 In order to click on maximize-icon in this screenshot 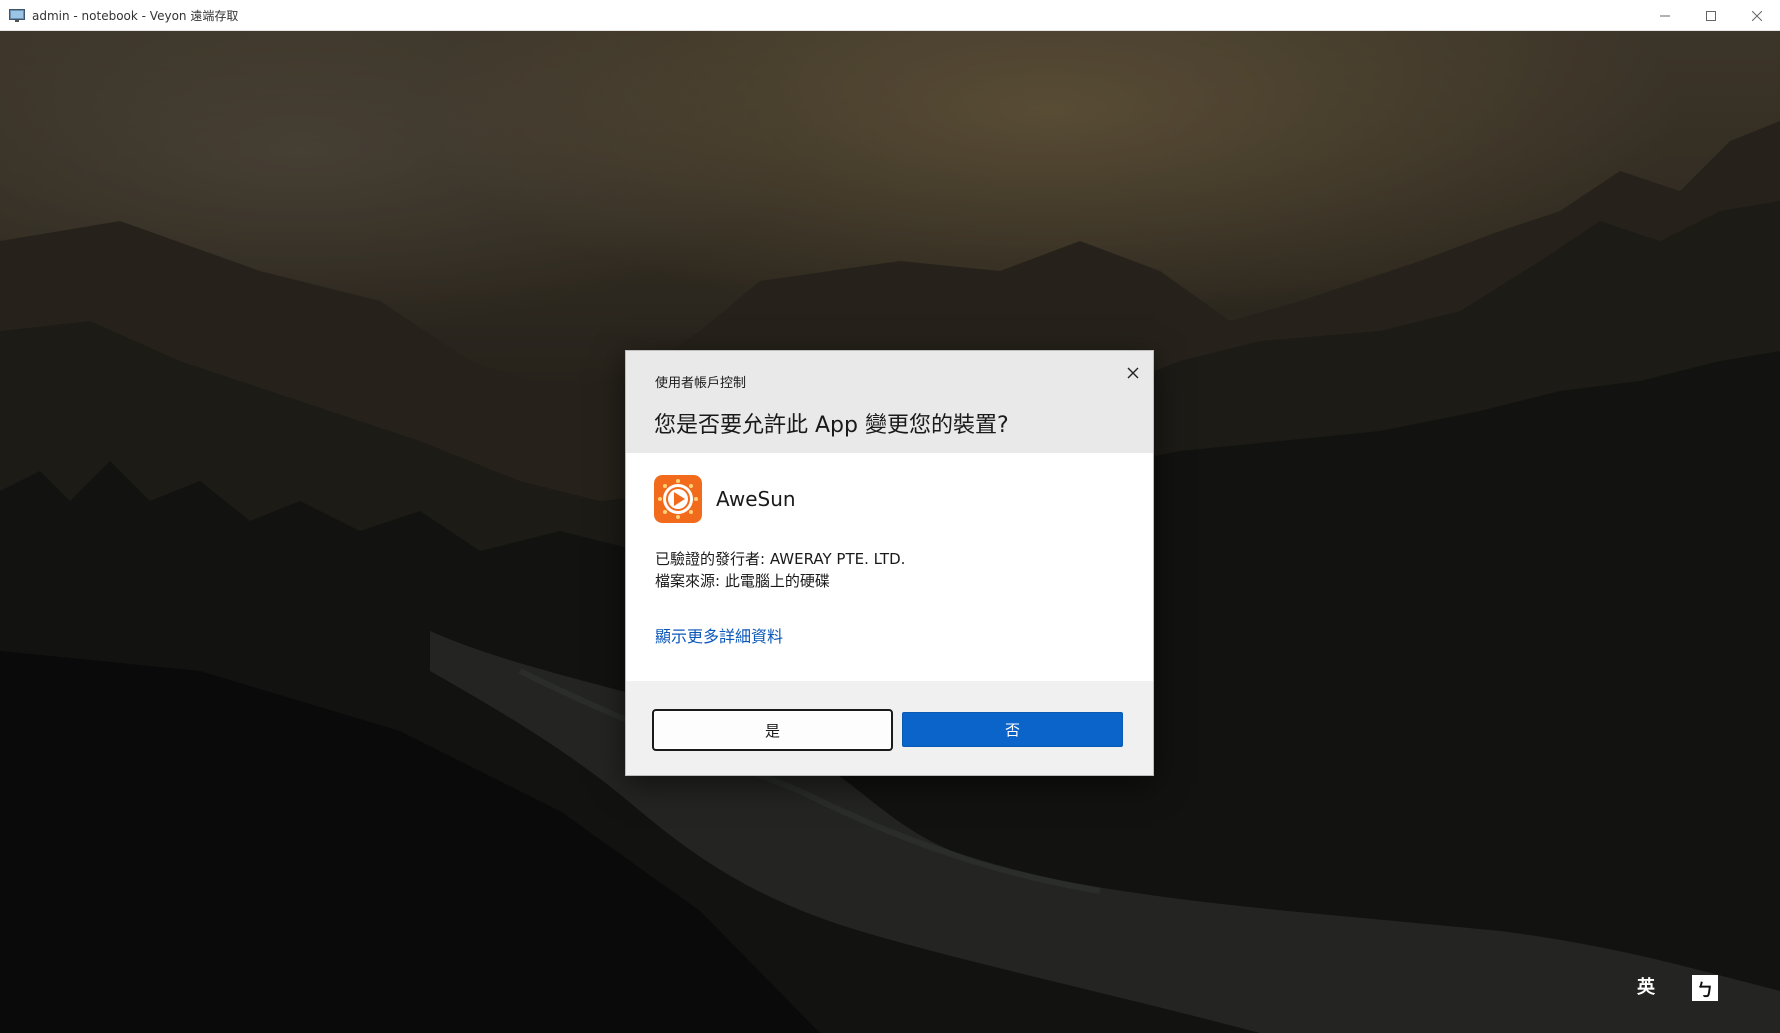, I will do `click(1711, 15)`.